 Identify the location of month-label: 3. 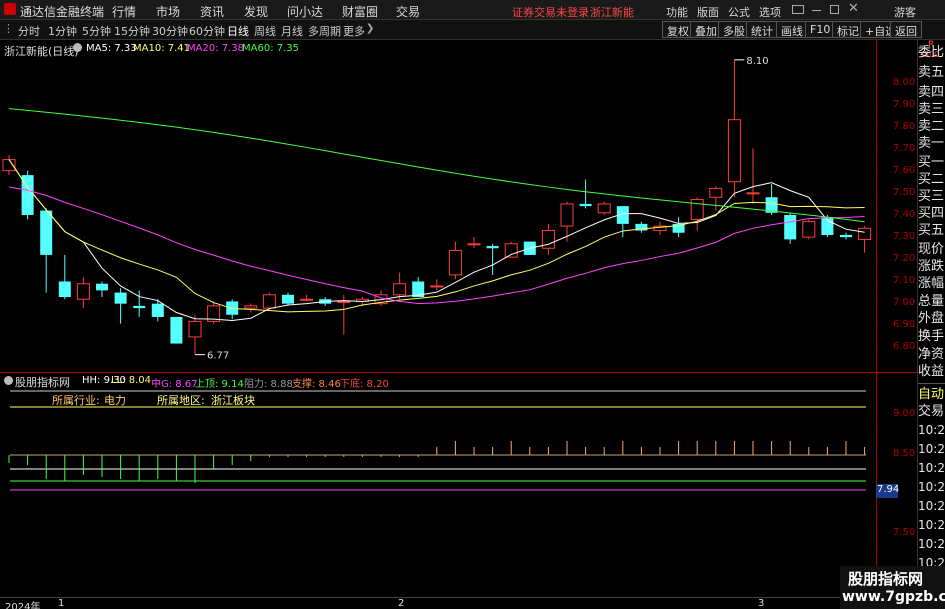
(761, 603).